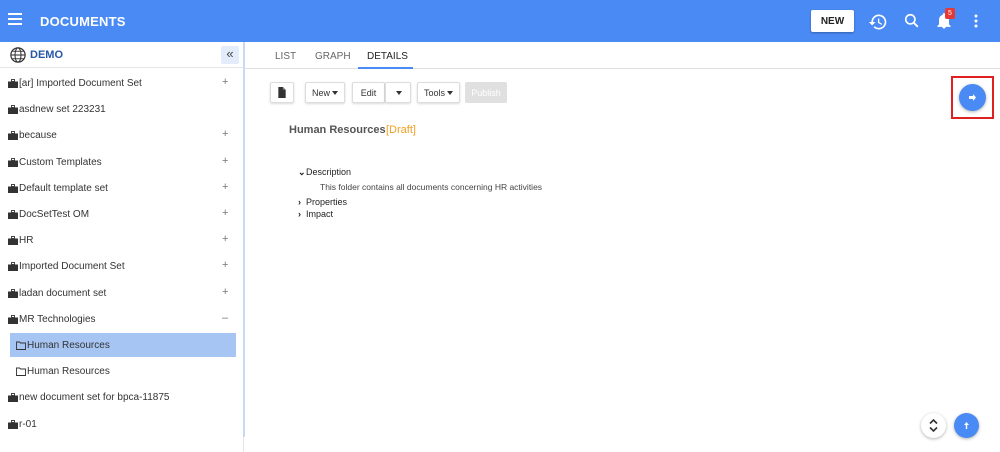 The height and width of the screenshot is (452, 1000). I want to click on tree-item: Custom Templates +, so click(120, 162).